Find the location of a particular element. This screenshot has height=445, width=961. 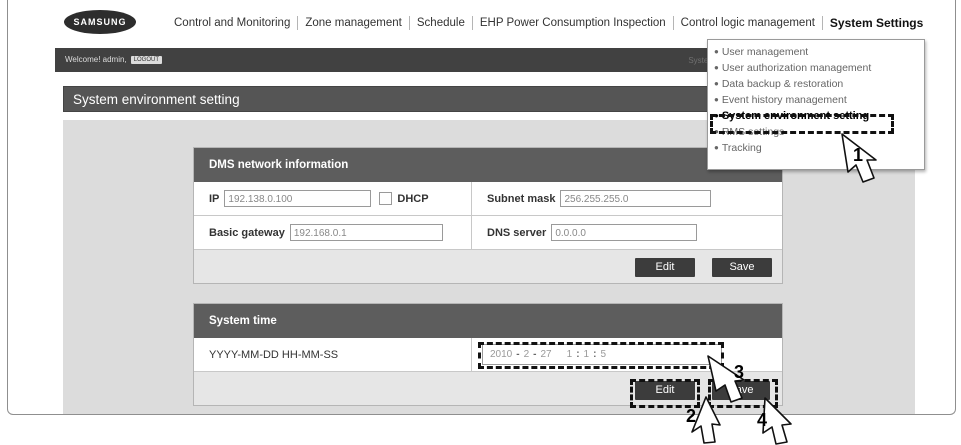

time-button-row: Edit Save is located at coordinates (488, 388).